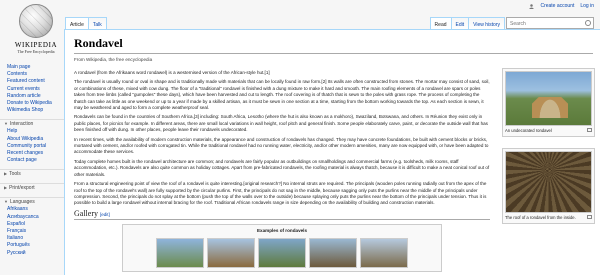 This screenshot has width=600, height=275. What do you see at coordinates (34, 124) in the screenshot?
I see `interaction-heading: ▼ Interaction` at bounding box center [34, 124].